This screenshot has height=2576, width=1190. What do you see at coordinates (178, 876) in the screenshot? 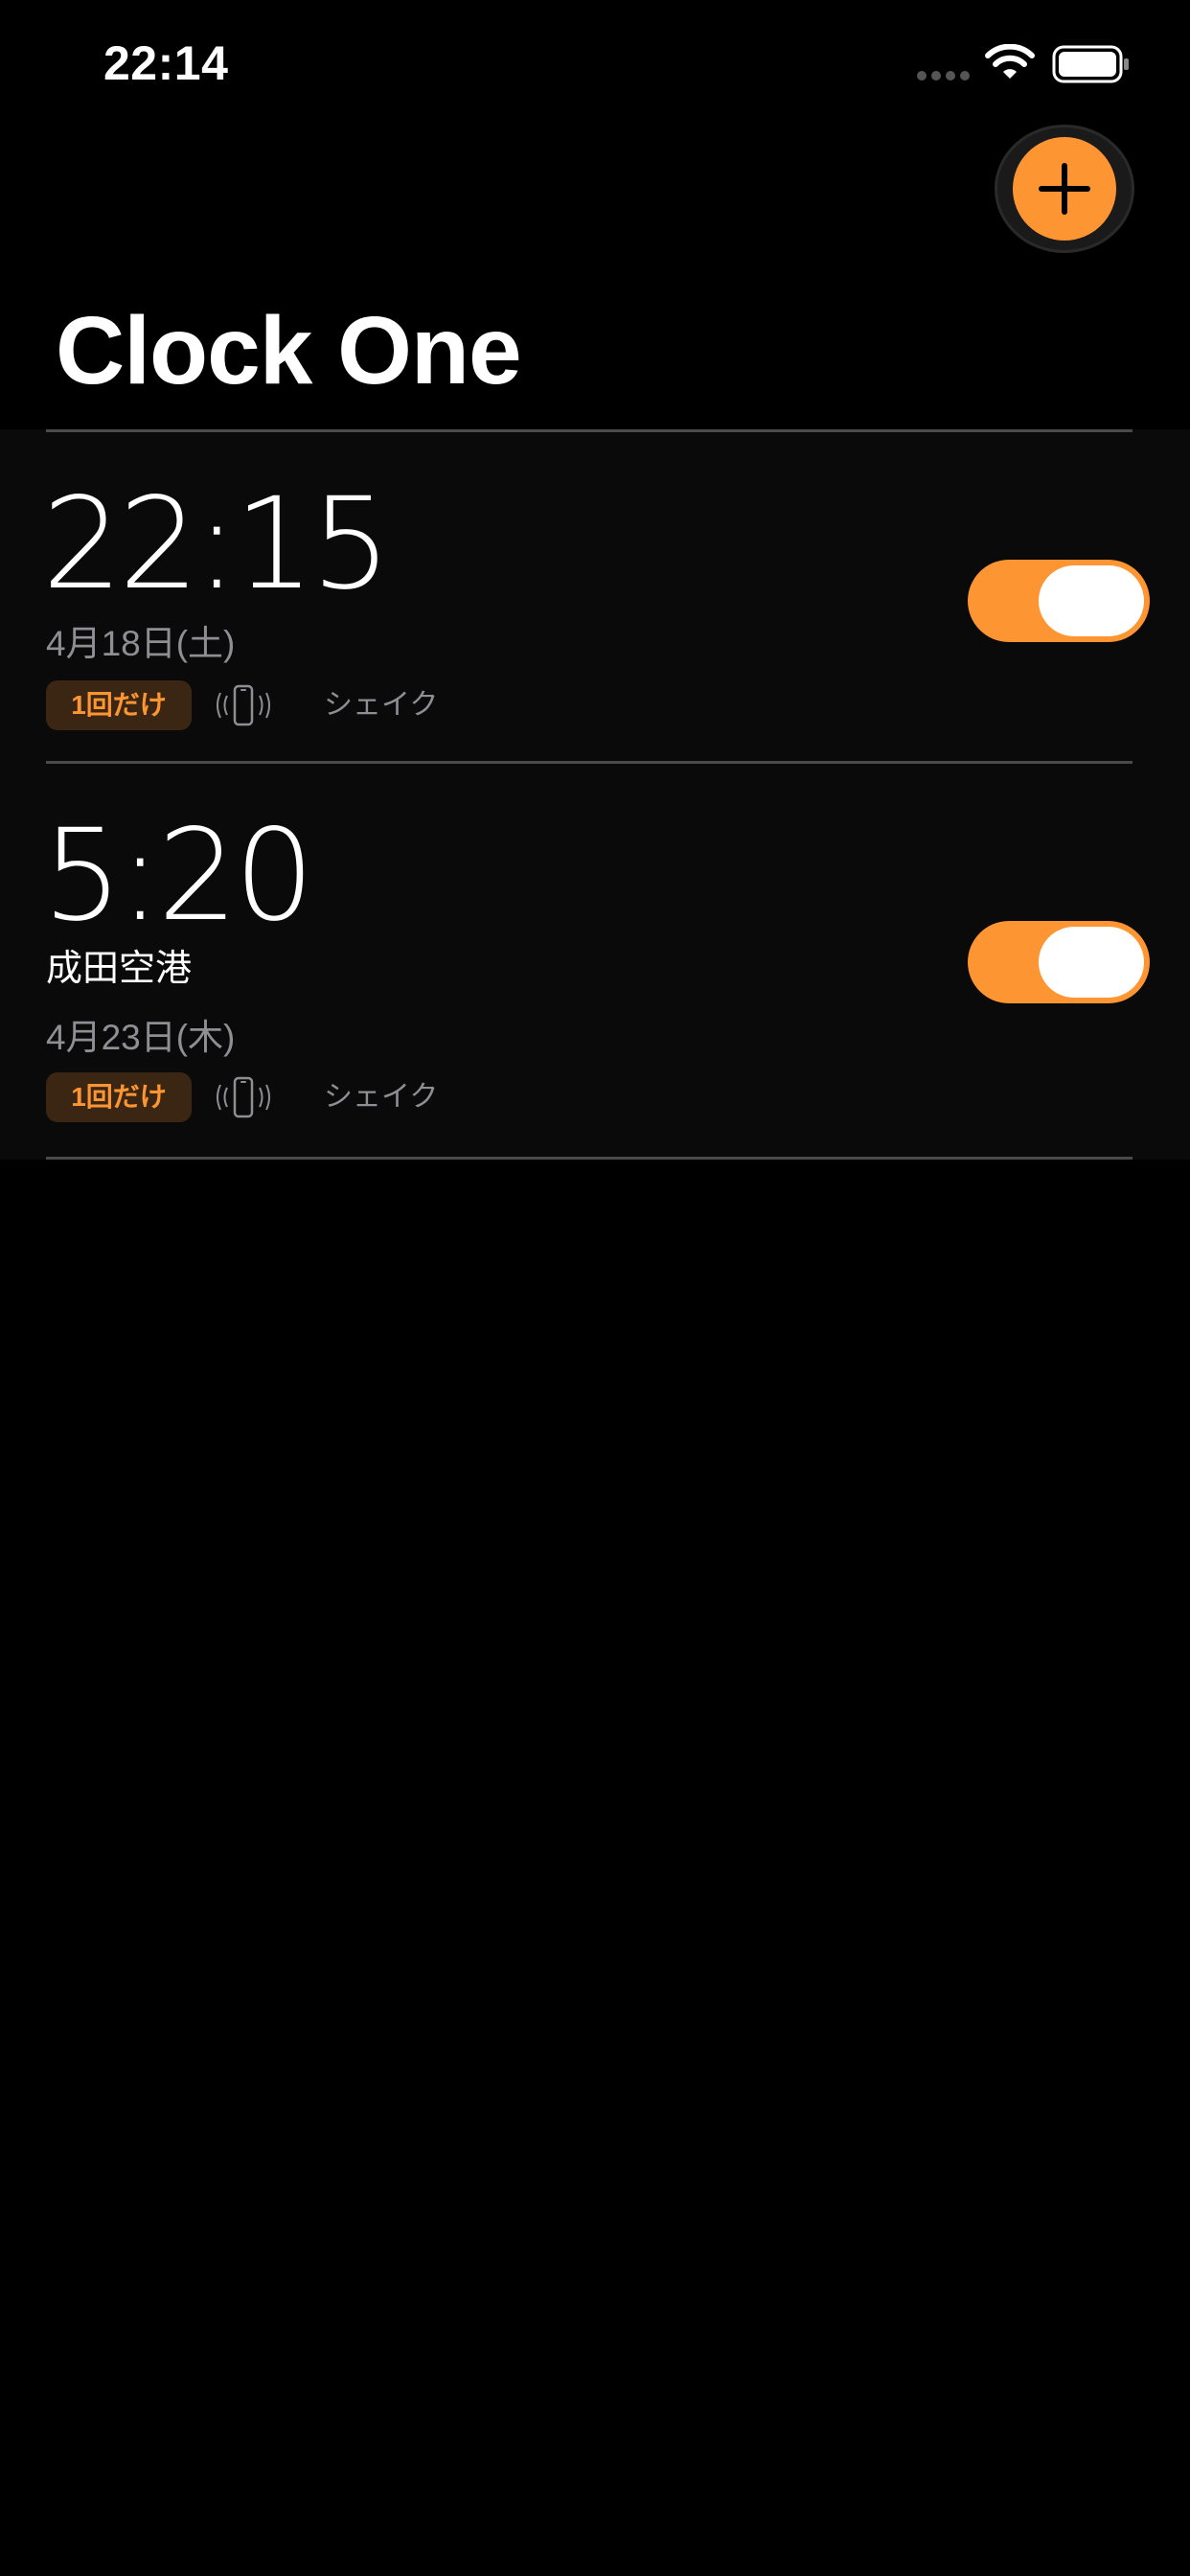
I see `alarm-time: 5:20` at bounding box center [178, 876].